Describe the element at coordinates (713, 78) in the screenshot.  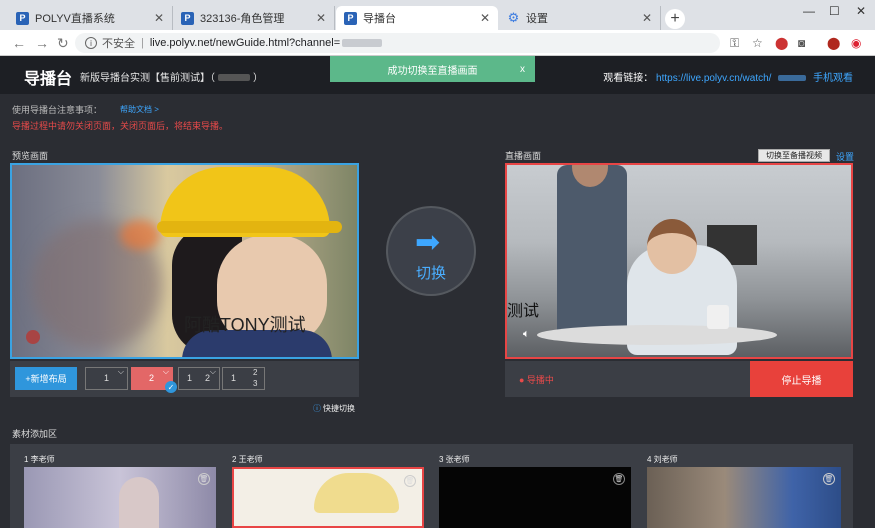
I see `watch-url: https://live.polyv.cn/watch/` at that location.